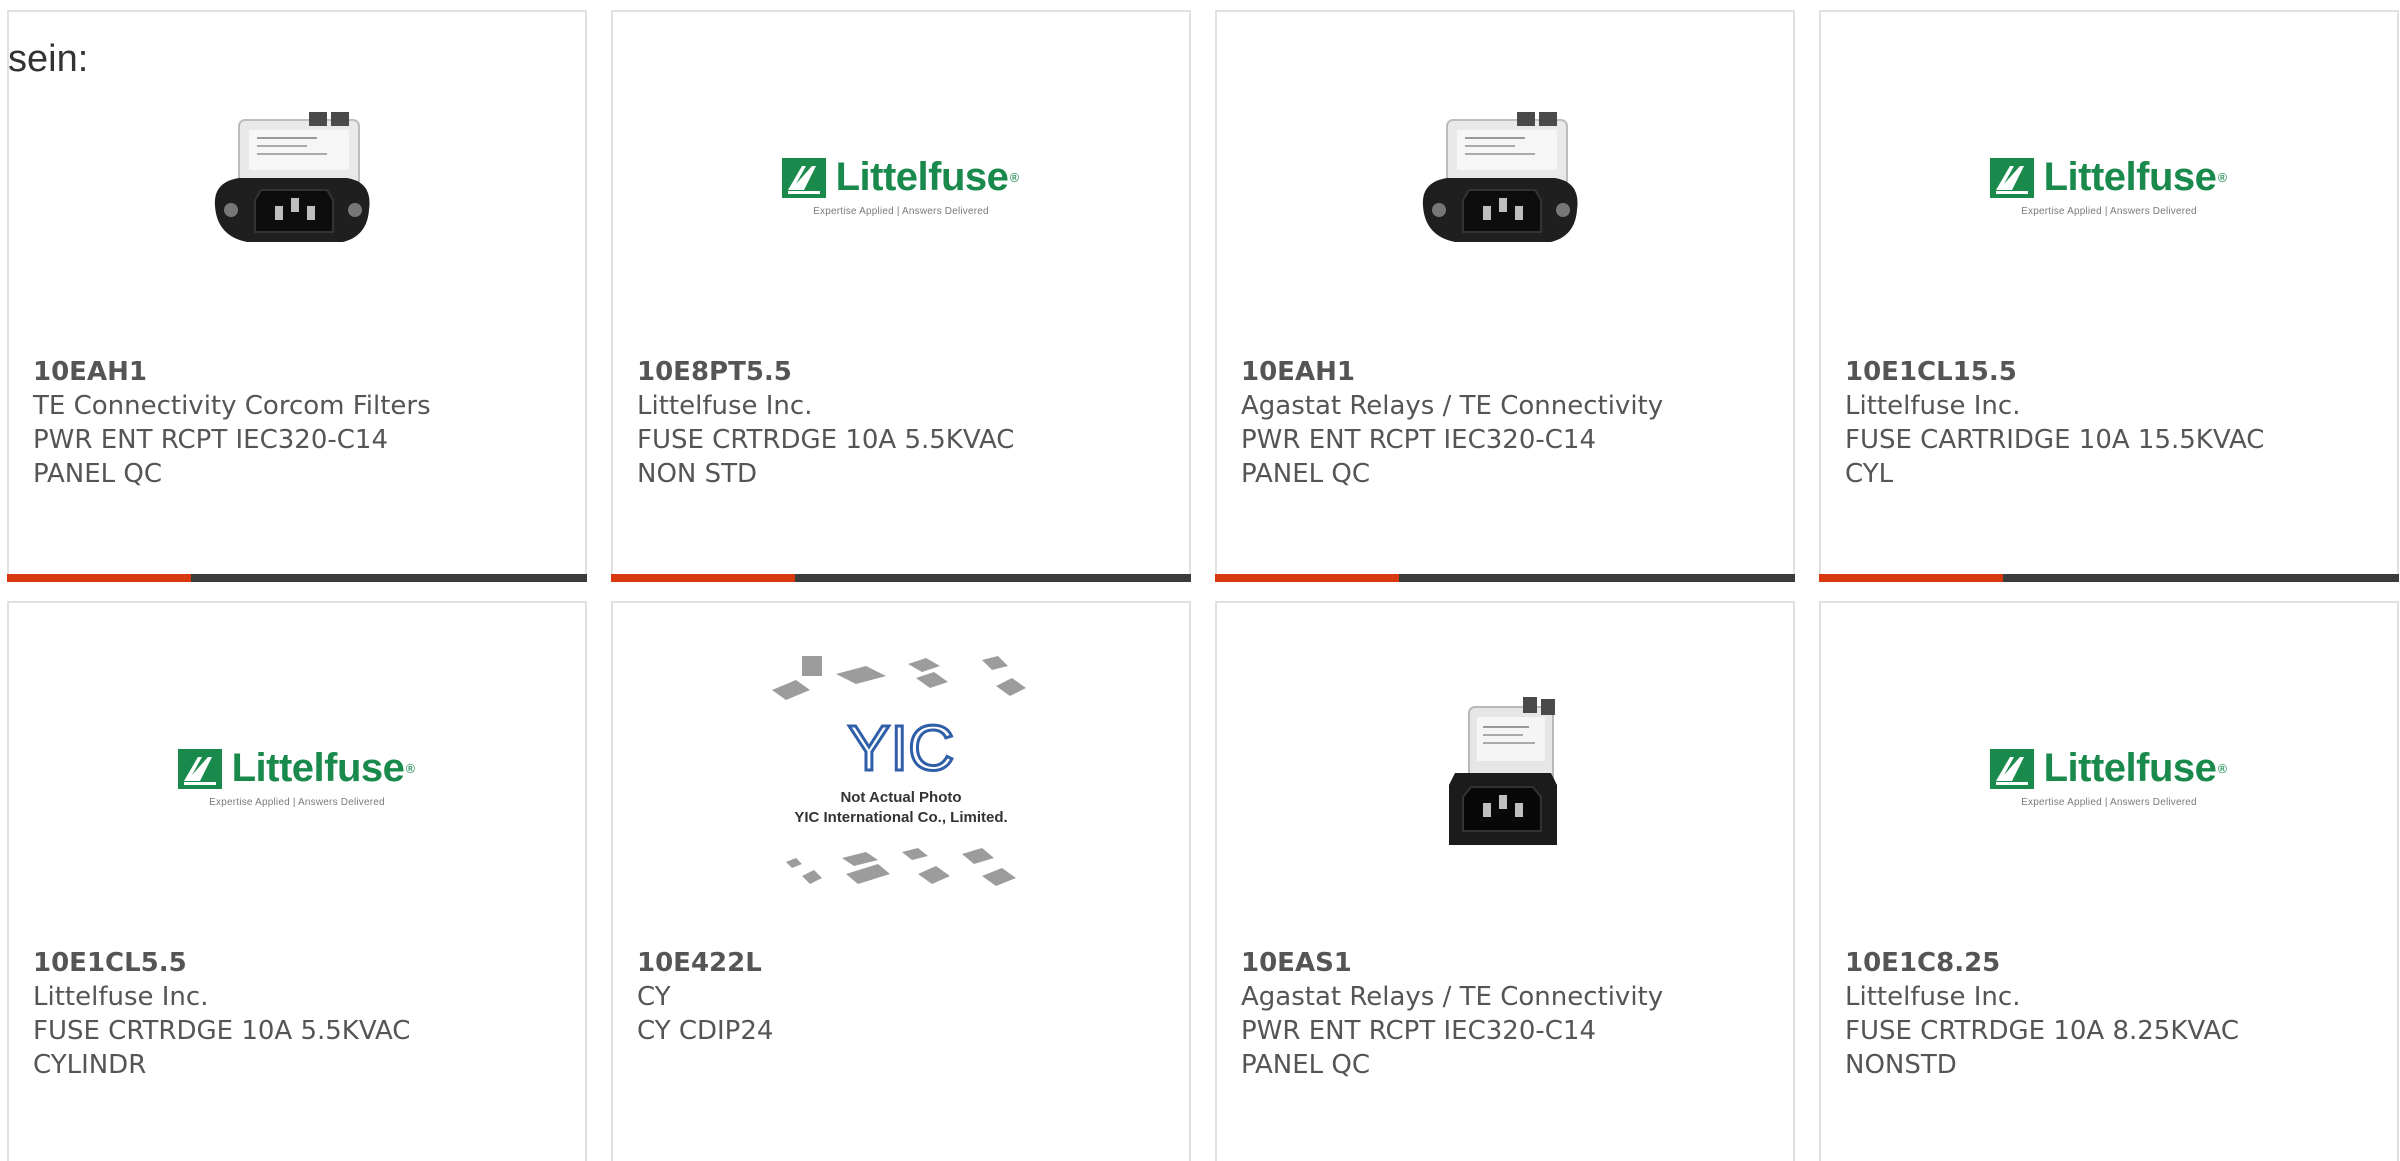 Image resolution: width=2400 pixels, height=1161 pixels. What do you see at coordinates (1901, 1065) in the screenshot?
I see `description-line-2: NONSTD` at bounding box center [1901, 1065].